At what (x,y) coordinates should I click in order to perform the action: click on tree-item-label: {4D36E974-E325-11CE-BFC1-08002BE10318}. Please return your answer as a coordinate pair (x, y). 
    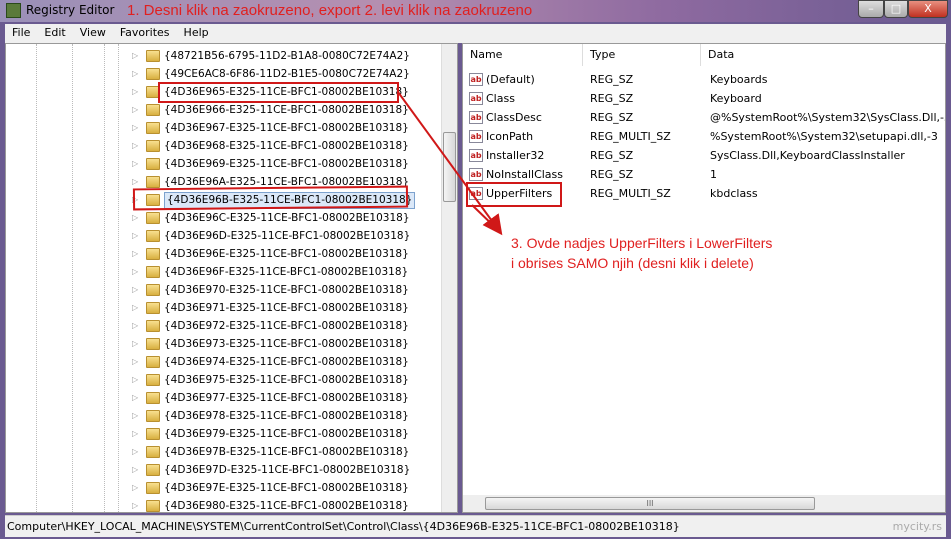
    Looking at the image, I should click on (286, 362).